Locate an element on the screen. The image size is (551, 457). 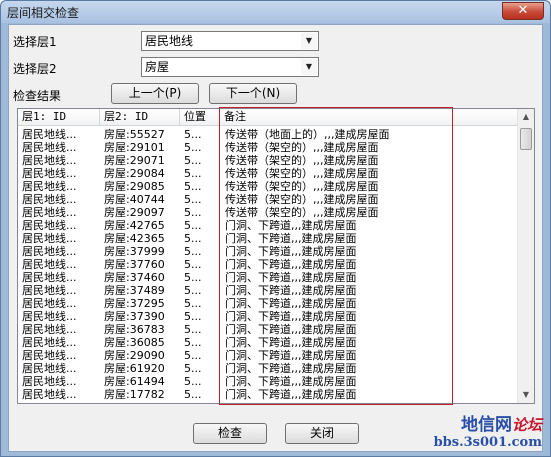
table-row: 居民地线... 房屋:36085 5... 门洞、下跨道,,,建成房屋面 is located at coordinates (268, 342).